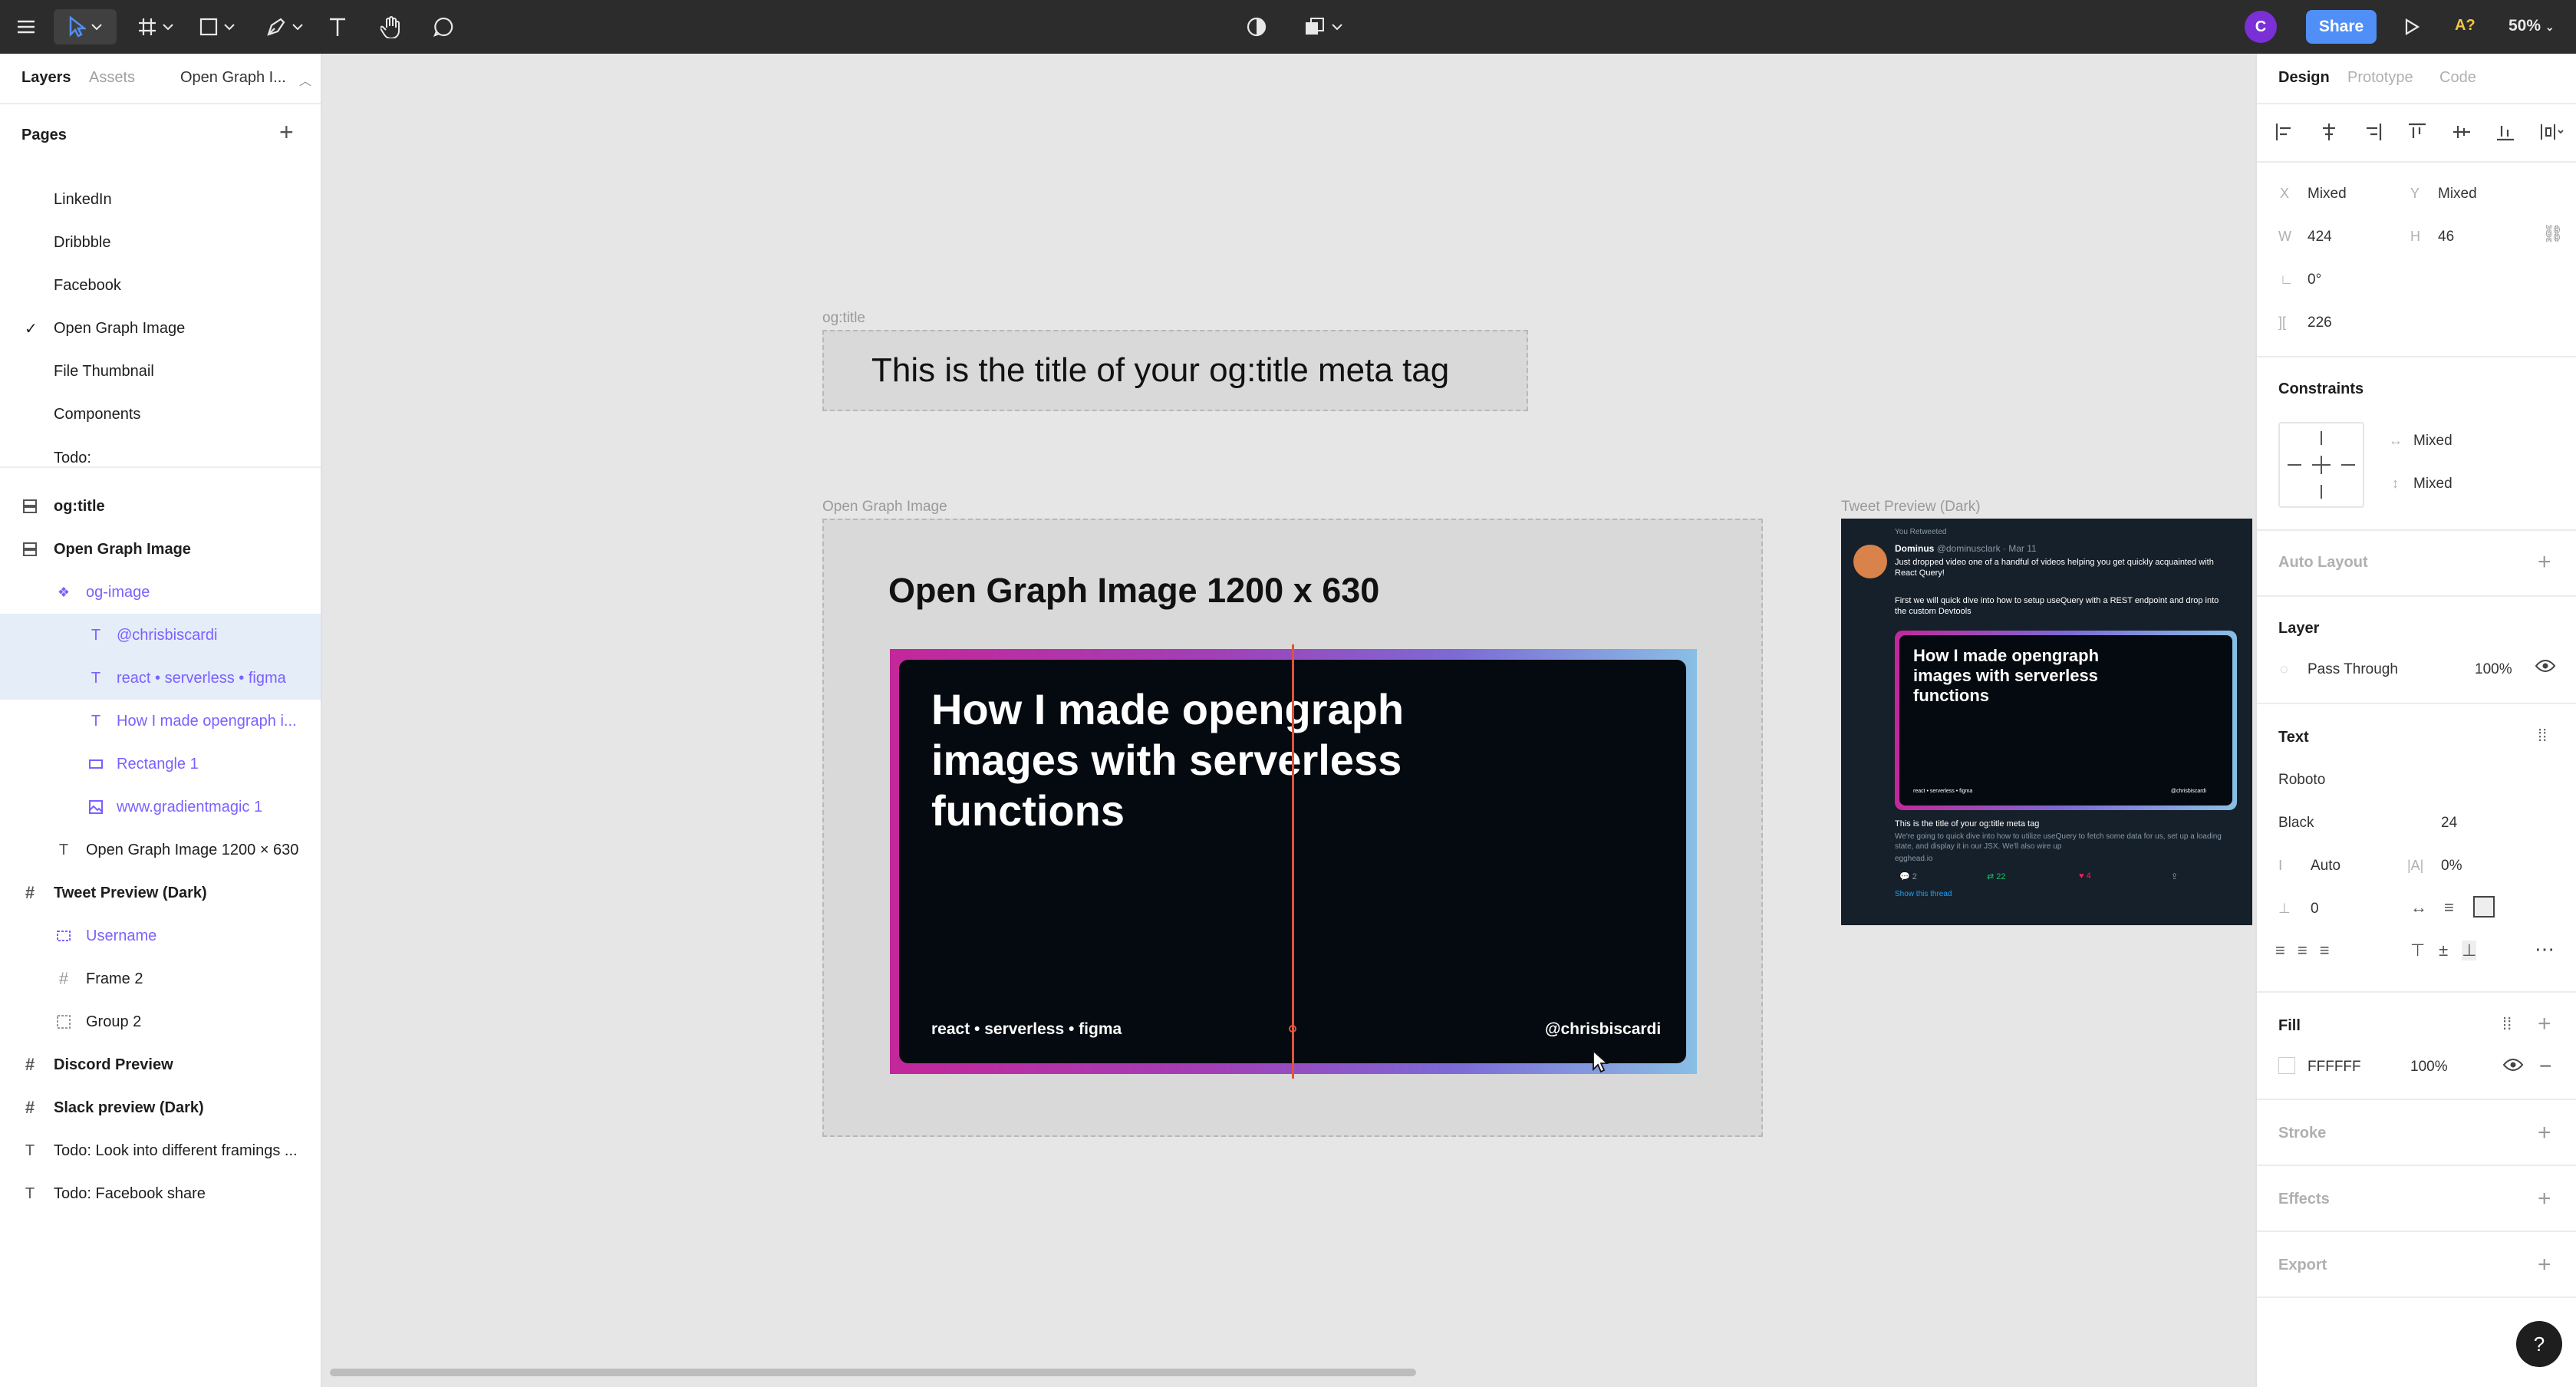 The image size is (2576, 1387). I want to click on layer-opacity-field: 100%, so click(2493, 669).